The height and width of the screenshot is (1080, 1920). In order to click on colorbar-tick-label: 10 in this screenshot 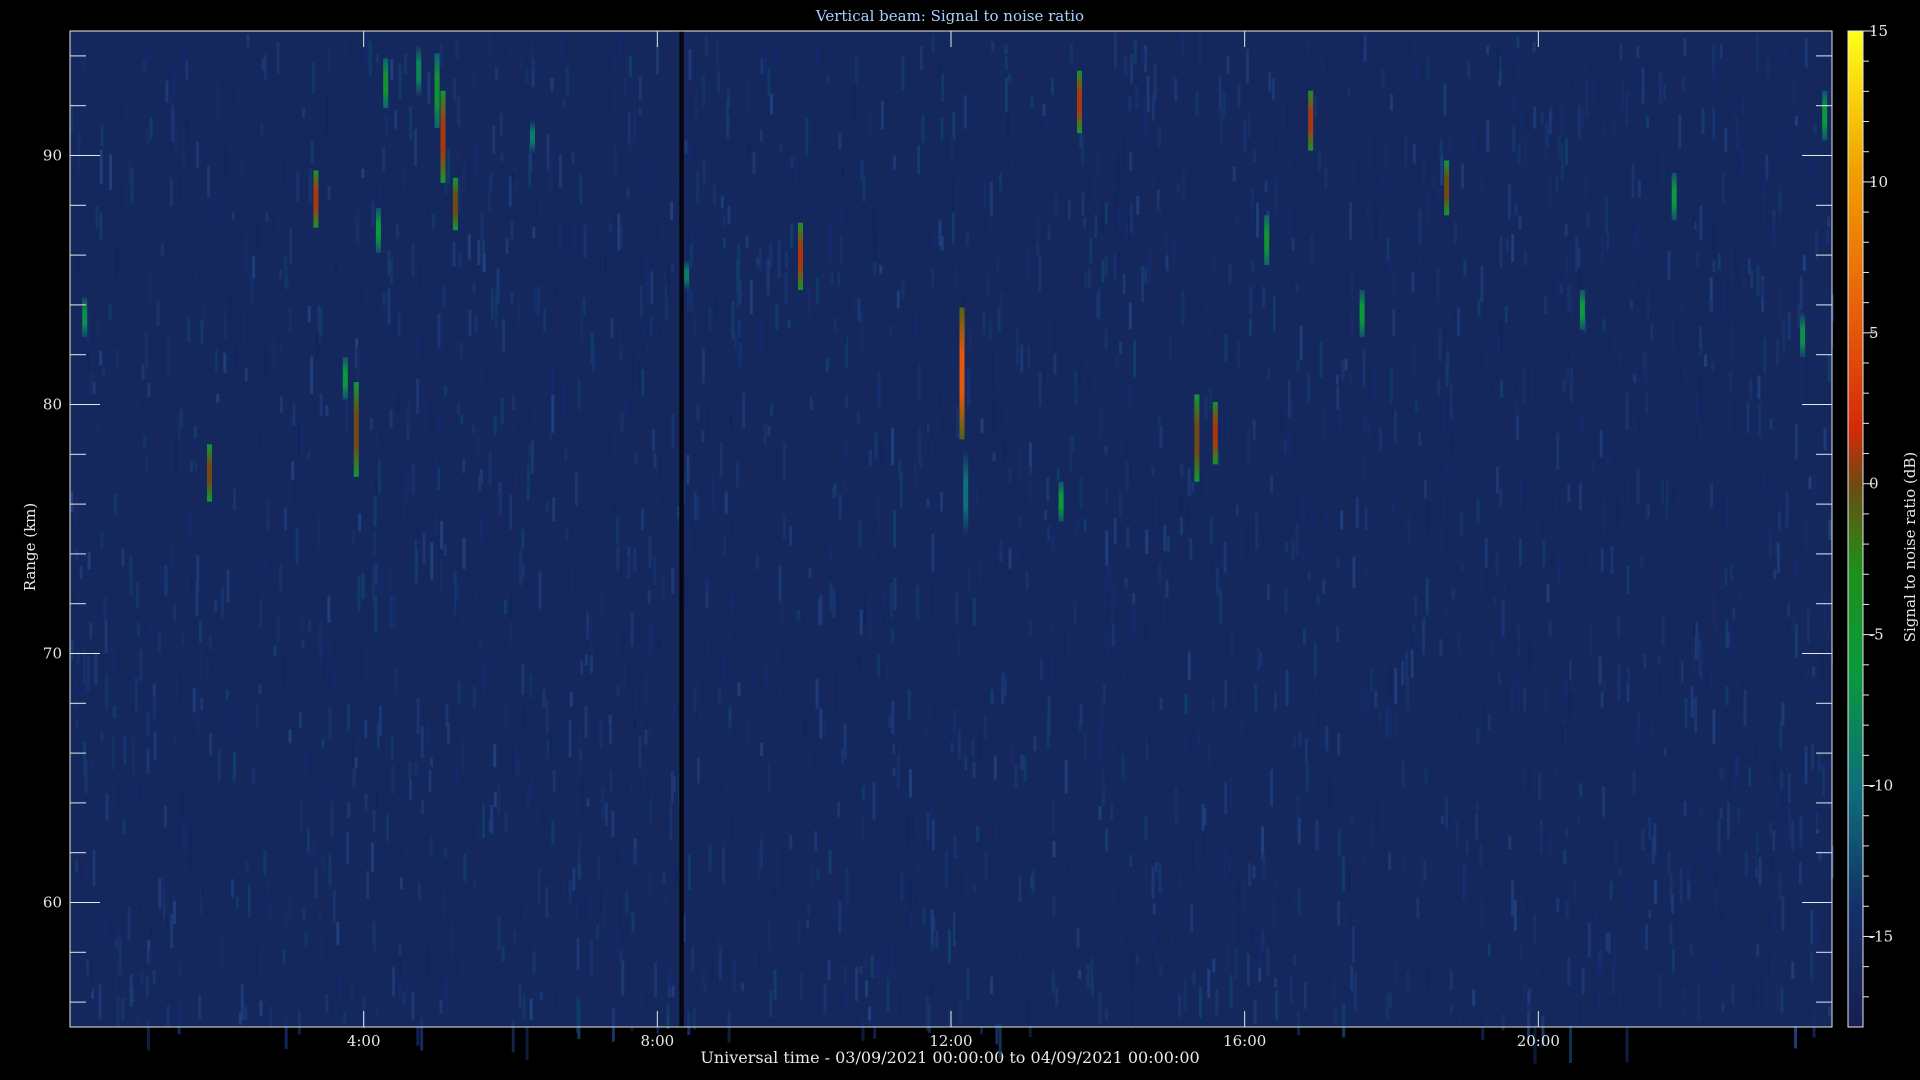, I will do `click(1878, 182)`.